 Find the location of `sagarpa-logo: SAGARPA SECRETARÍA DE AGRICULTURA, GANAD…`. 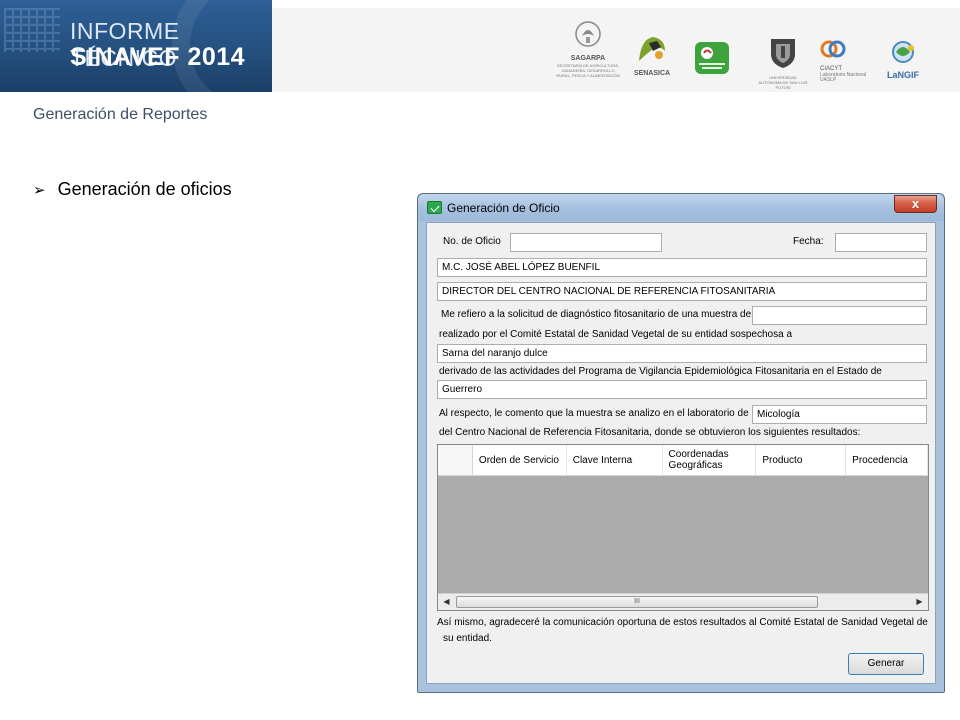

sagarpa-logo: SAGARPA SECRETARÍA DE AGRICULTURA, GANAD… is located at coordinates (588, 49).